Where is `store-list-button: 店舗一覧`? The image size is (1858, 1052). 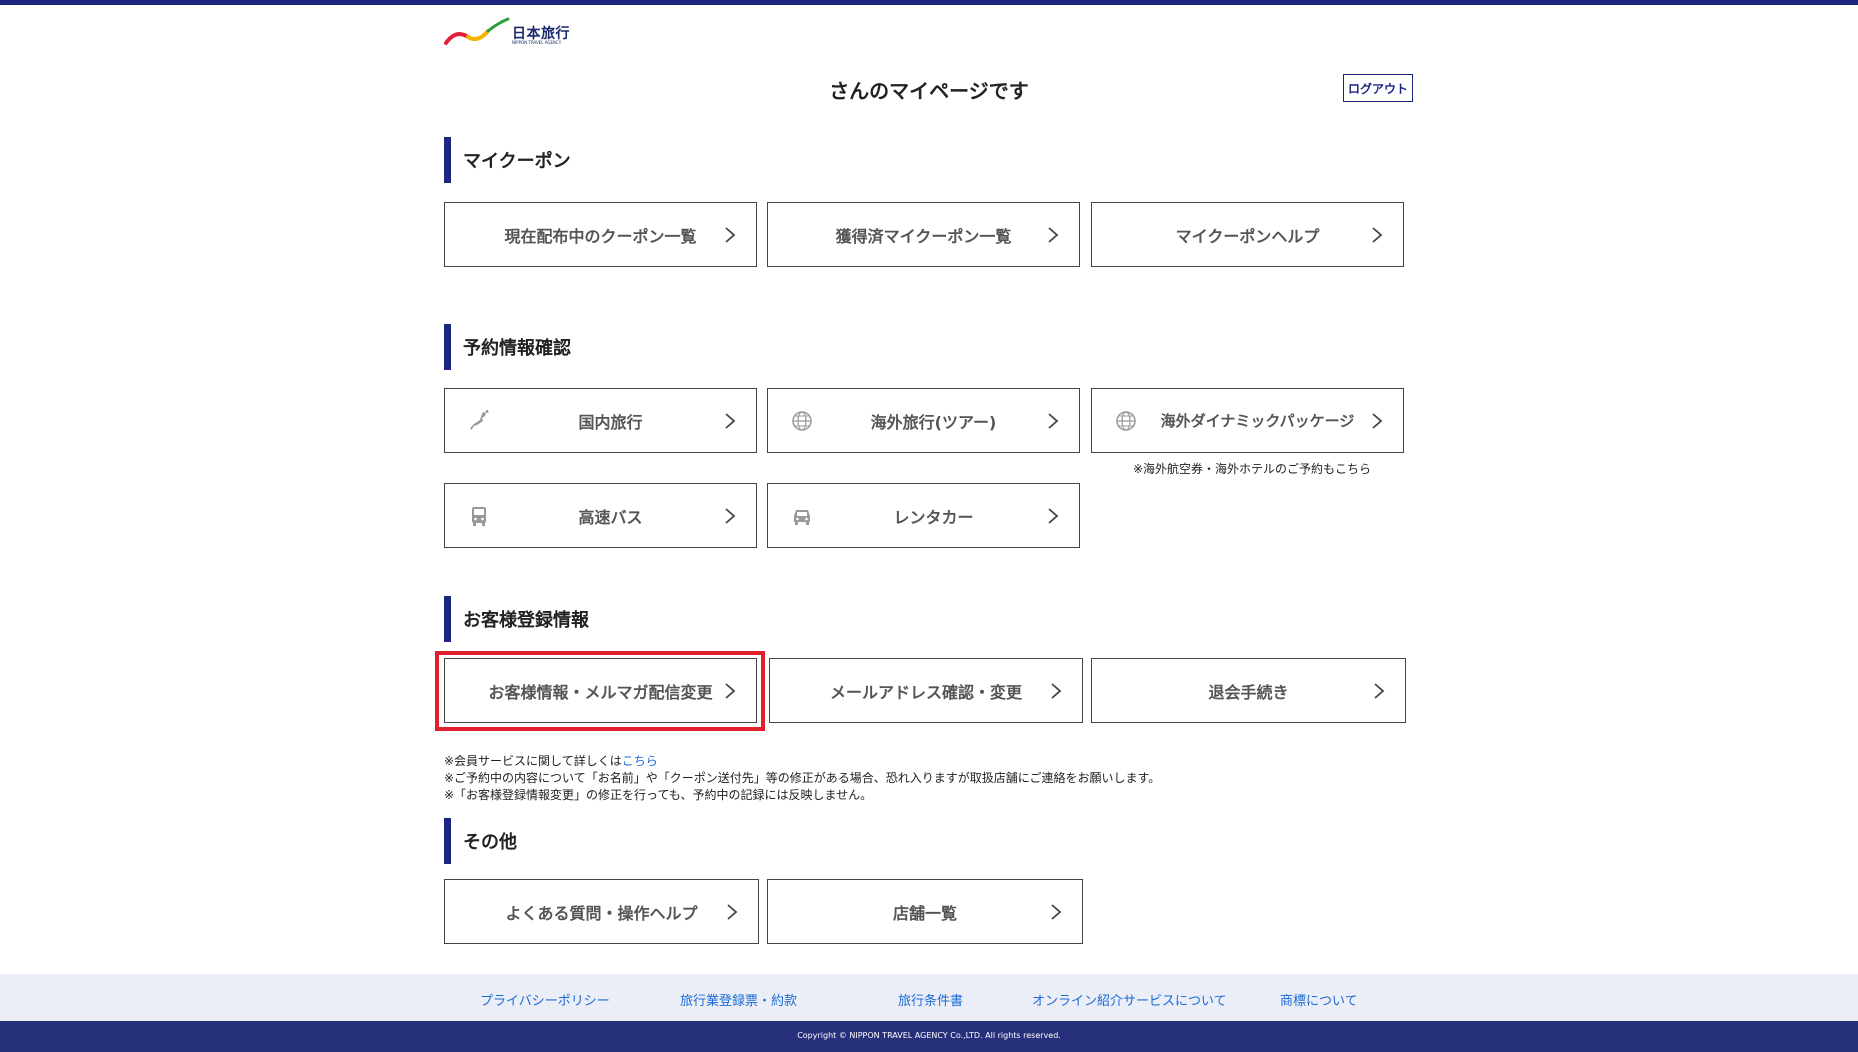 store-list-button: 店舗一覧 is located at coordinates (925, 911).